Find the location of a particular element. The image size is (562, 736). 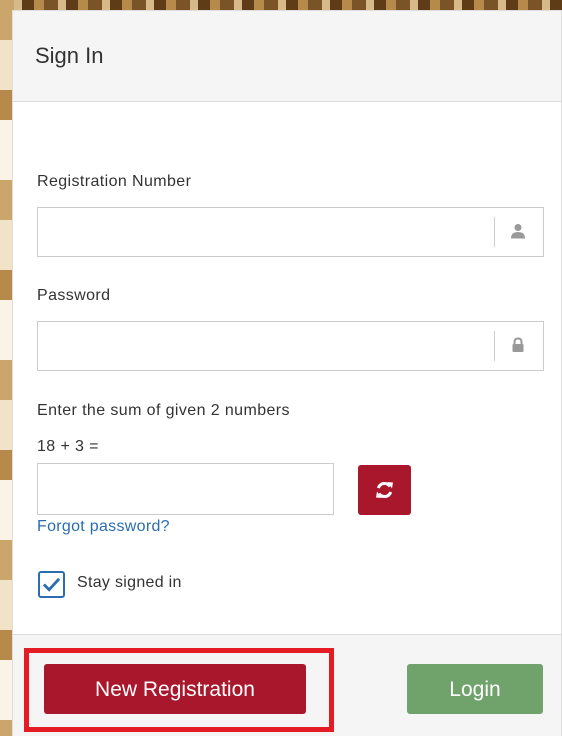

panel-title: Sign In is located at coordinates (69, 55).